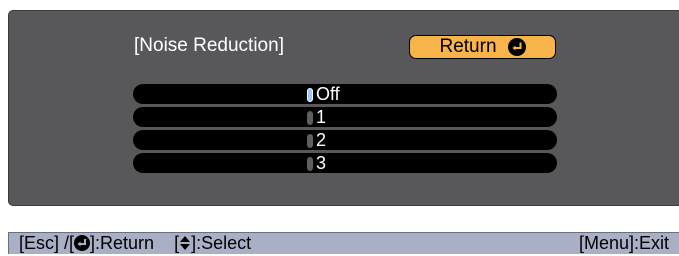 The width and height of the screenshot is (679, 256). I want to click on help-status-bar: [Esc] /[]:Return []:Select [Menu]:Exit, so click(343, 243).